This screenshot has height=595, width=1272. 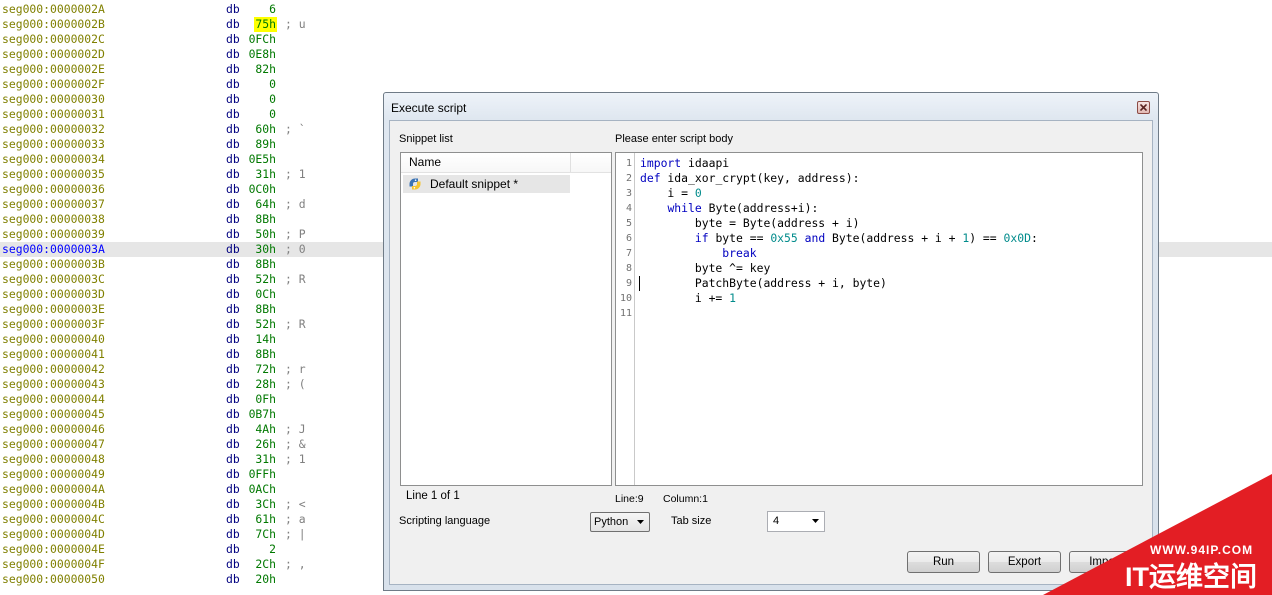 What do you see at coordinates (262, 54) in the screenshot?
I see `value: 0E8h` at bounding box center [262, 54].